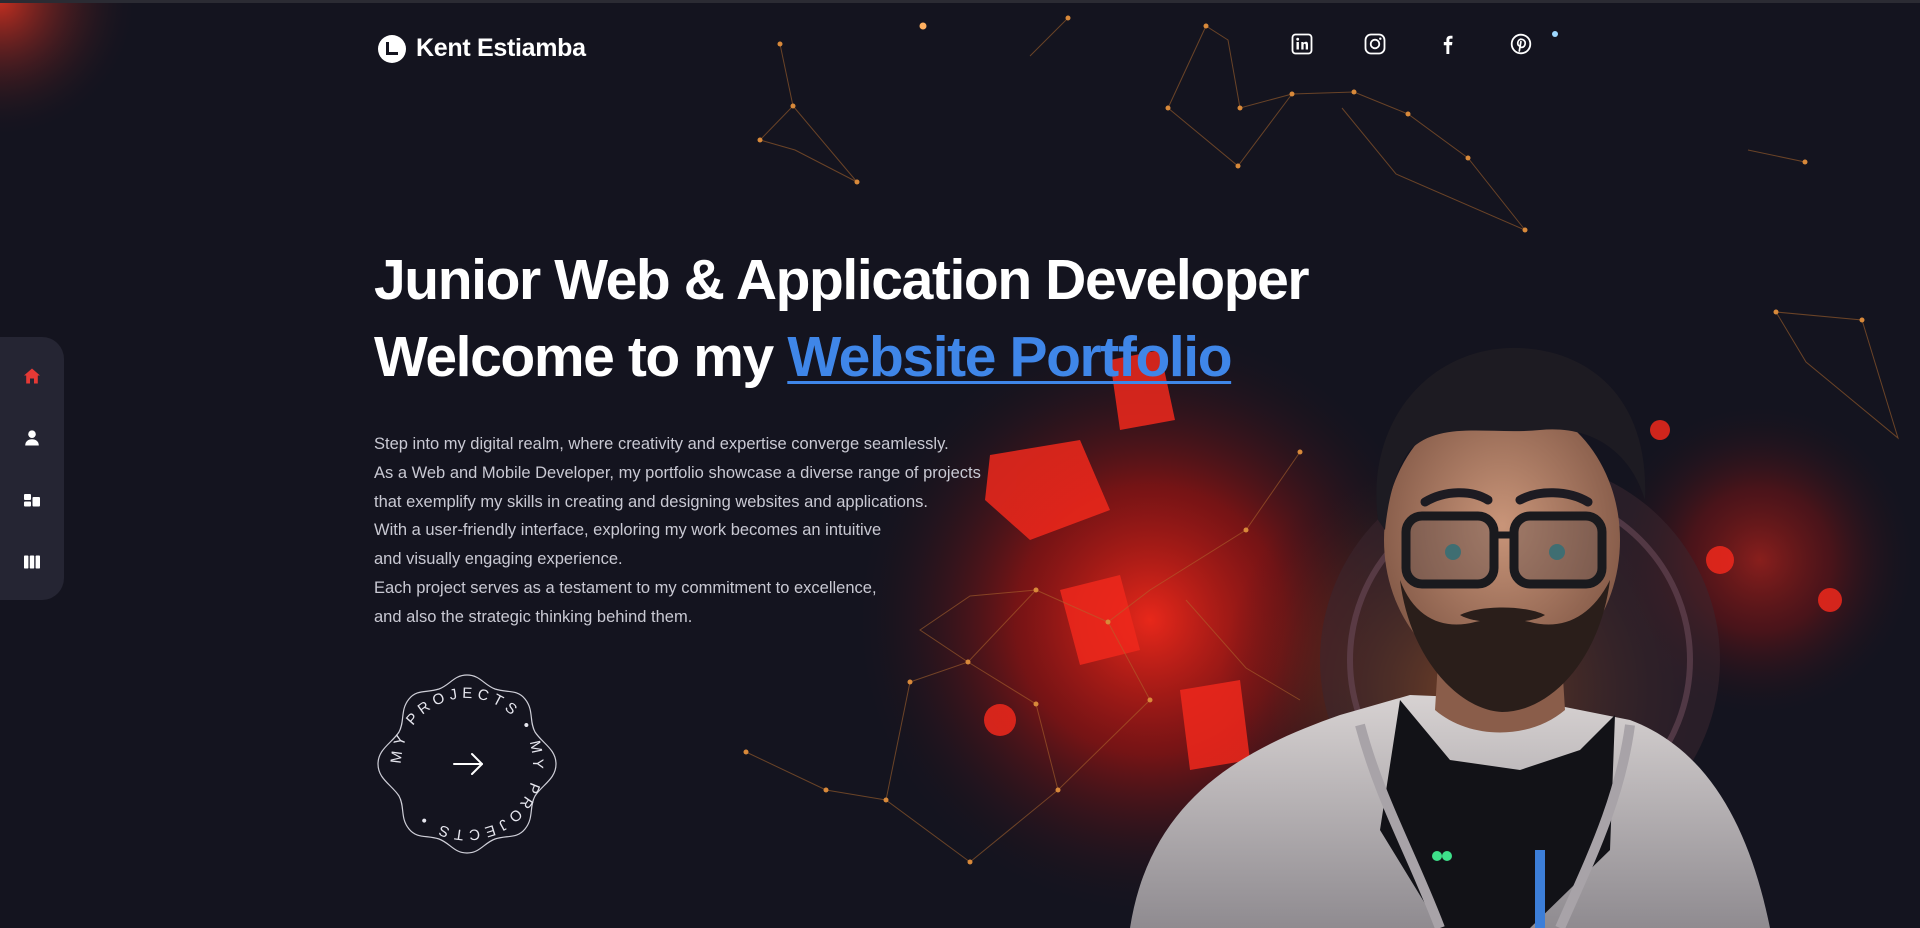 The width and height of the screenshot is (1920, 928). What do you see at coordinates (1448, 44) in the screenshot?
I see `facebook-icon` at bounding box center [1448, 44].